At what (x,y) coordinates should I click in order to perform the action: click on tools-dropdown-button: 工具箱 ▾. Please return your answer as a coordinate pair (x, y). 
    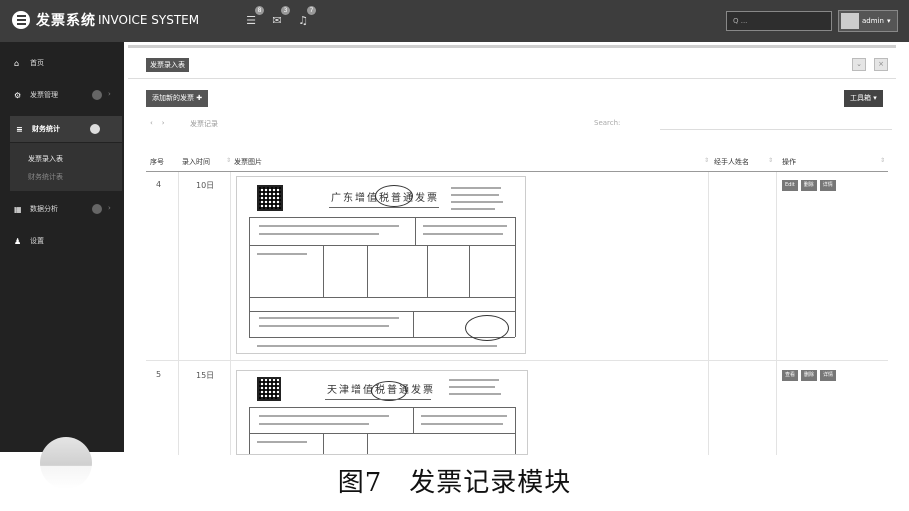
    Looking at the image, I should click on (863, 98).